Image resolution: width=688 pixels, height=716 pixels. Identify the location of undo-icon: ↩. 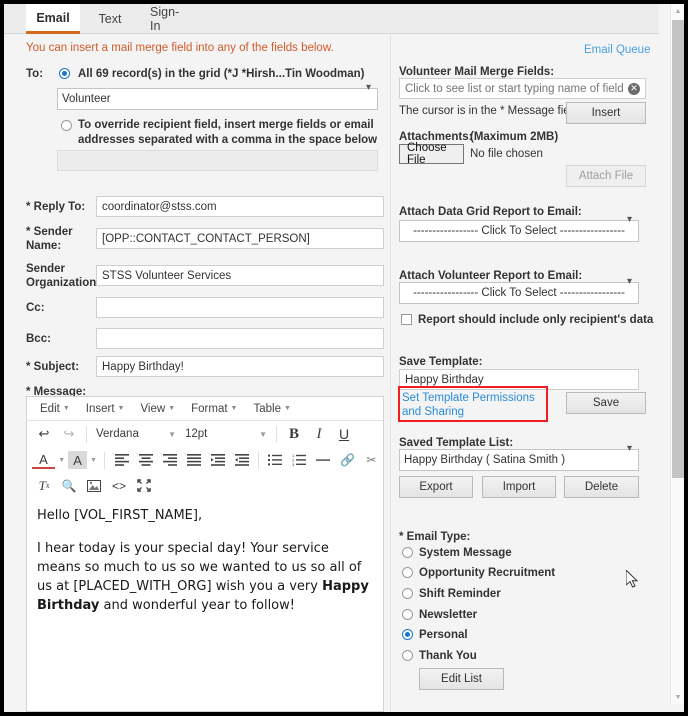
(44, 434).